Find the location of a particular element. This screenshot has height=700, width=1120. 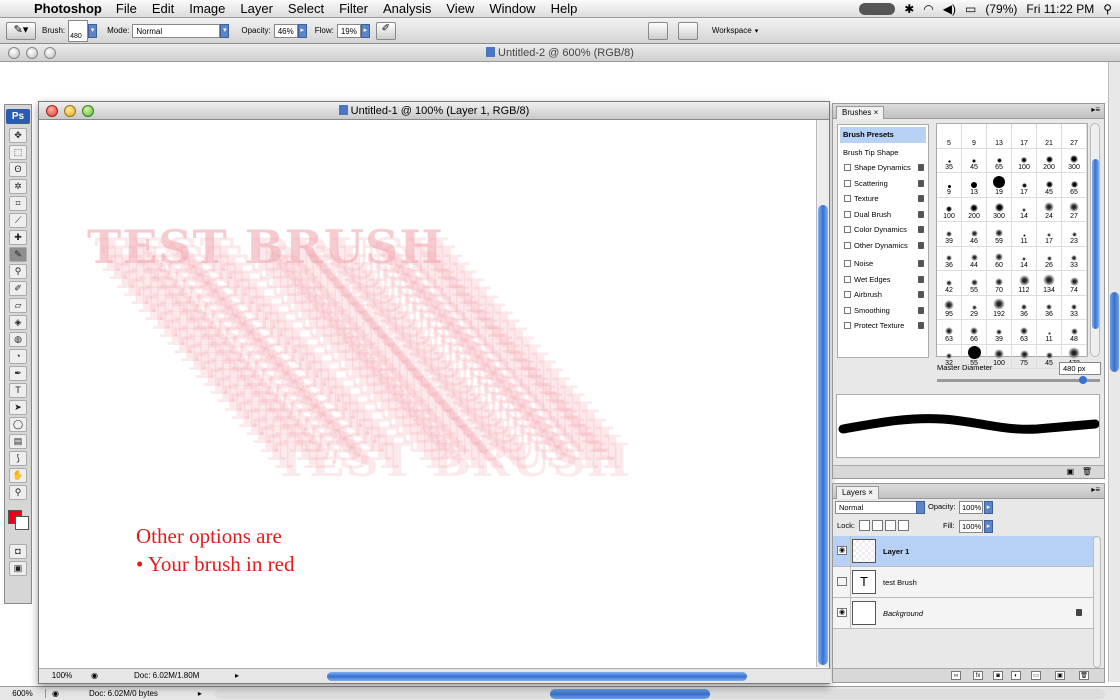

brush-preset: 35 is located at coordinates (949, 160).